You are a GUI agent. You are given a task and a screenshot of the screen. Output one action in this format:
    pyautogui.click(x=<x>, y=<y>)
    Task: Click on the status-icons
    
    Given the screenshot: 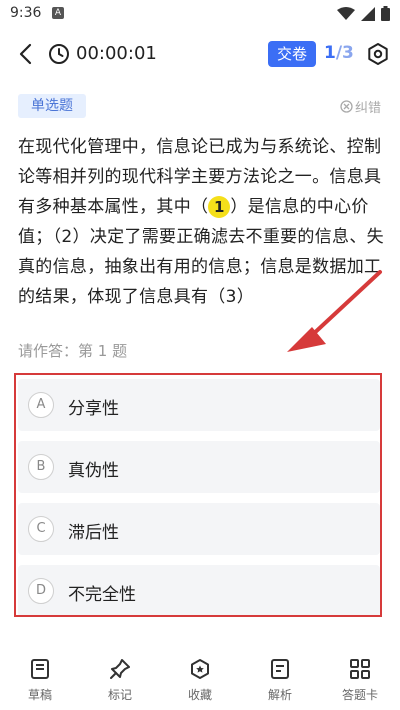 What is the action you would take?
    pyautogui.click(x=363, y=13)
    